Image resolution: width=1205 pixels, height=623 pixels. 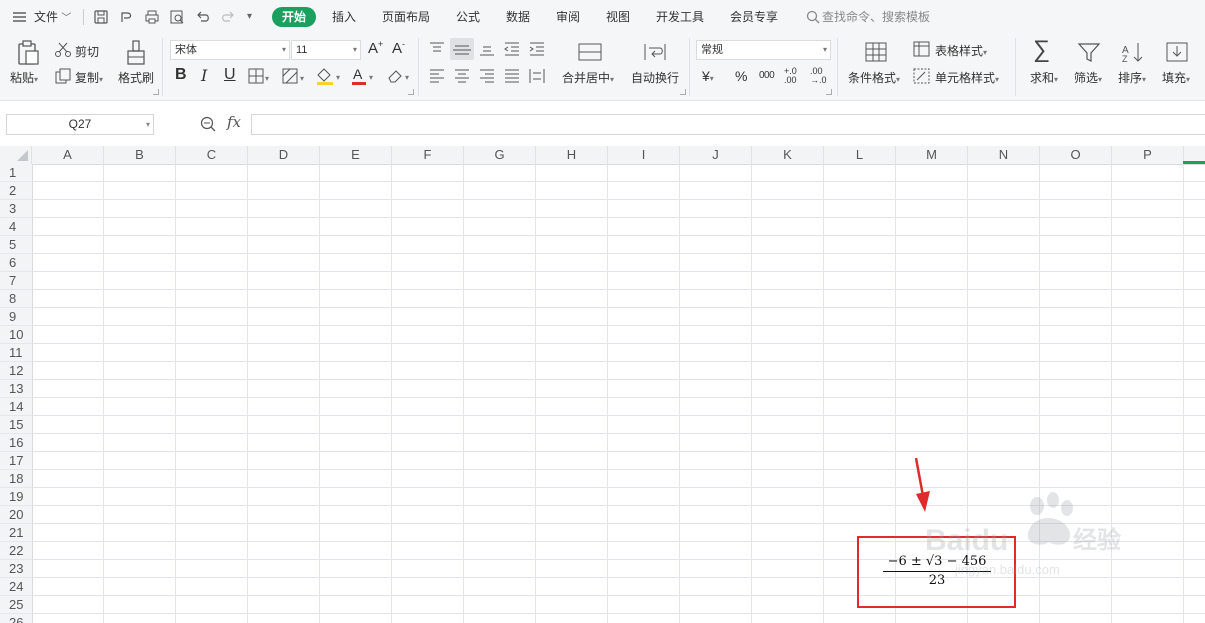 I want to click on copy-button: 复制▾, so click(x=89, y=77).